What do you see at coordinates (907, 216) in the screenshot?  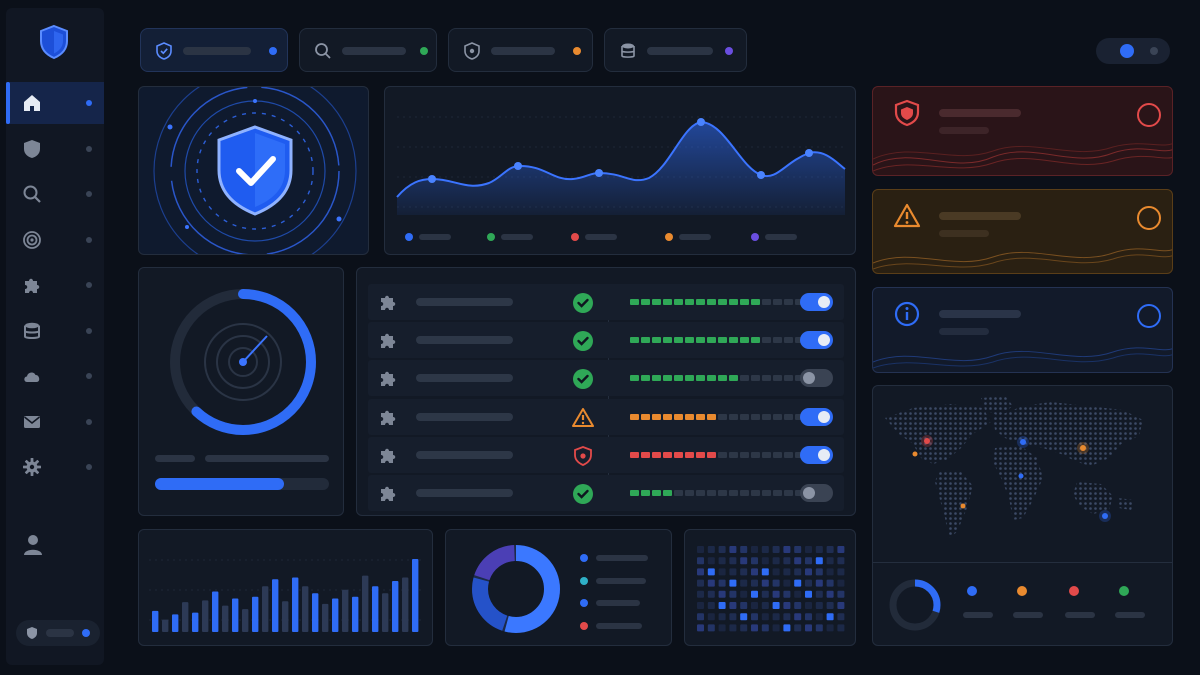 I see `warning-triangle-icon` at bounding box center [907, 216].